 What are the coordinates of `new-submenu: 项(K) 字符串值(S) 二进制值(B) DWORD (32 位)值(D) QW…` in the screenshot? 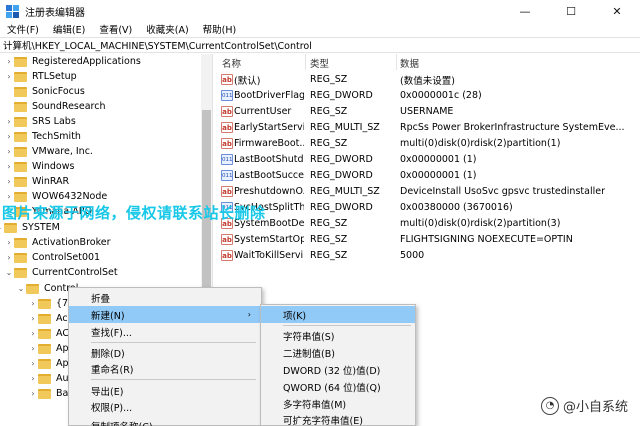 It's located at (338, 365).